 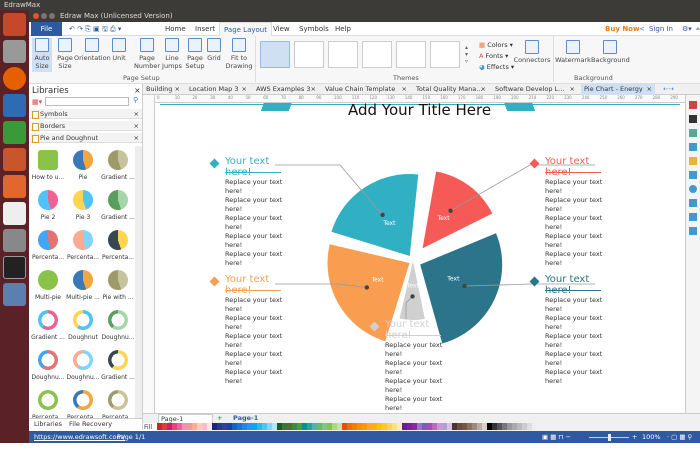 I want to click on library-scrollbar, so click(x=138, y=282).